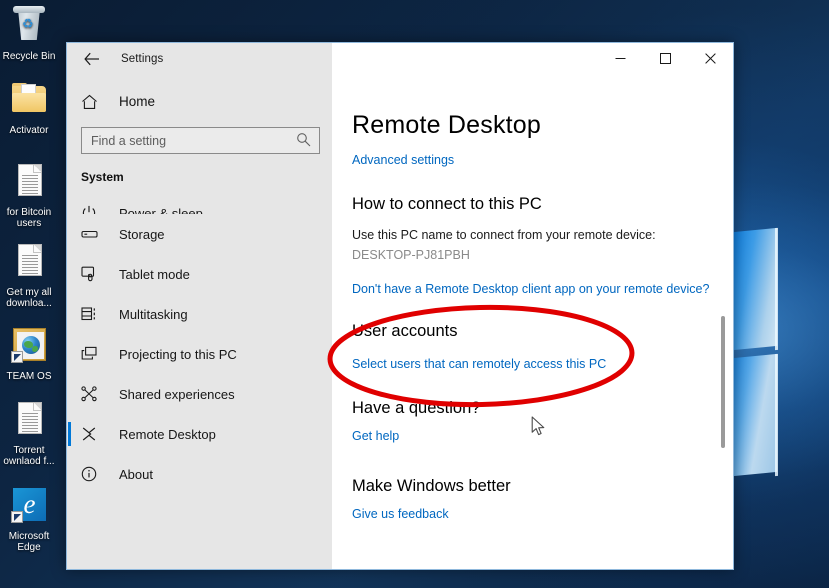 This screenshot has height=588, width=829. I want to click on back-arrow-icon, so click(91, 58).